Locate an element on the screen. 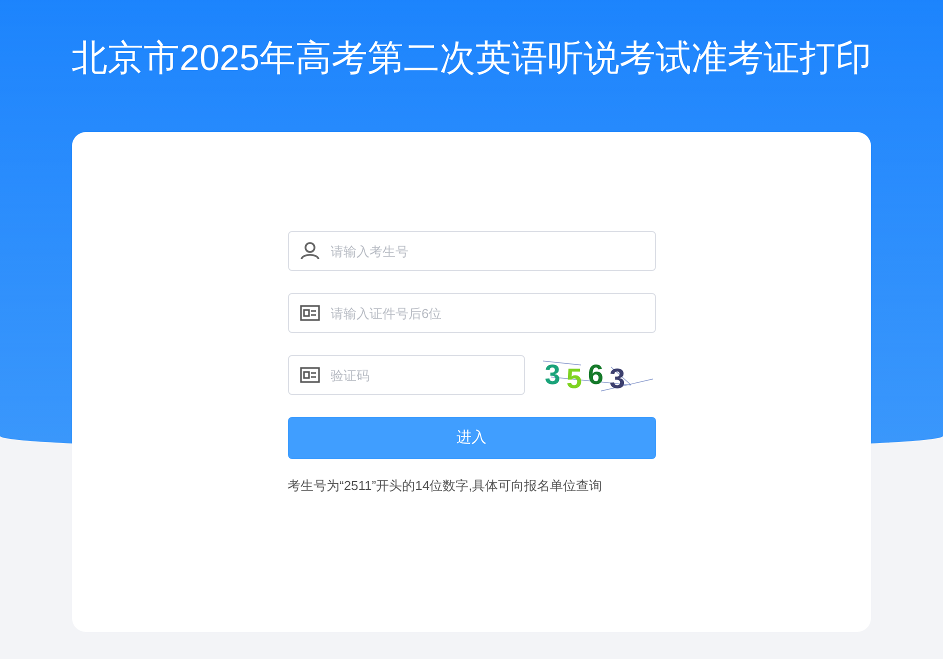 This screenshot has height=659, width=943. input-field: 请输入证件号后6位 is located at coordinates (472, 313).